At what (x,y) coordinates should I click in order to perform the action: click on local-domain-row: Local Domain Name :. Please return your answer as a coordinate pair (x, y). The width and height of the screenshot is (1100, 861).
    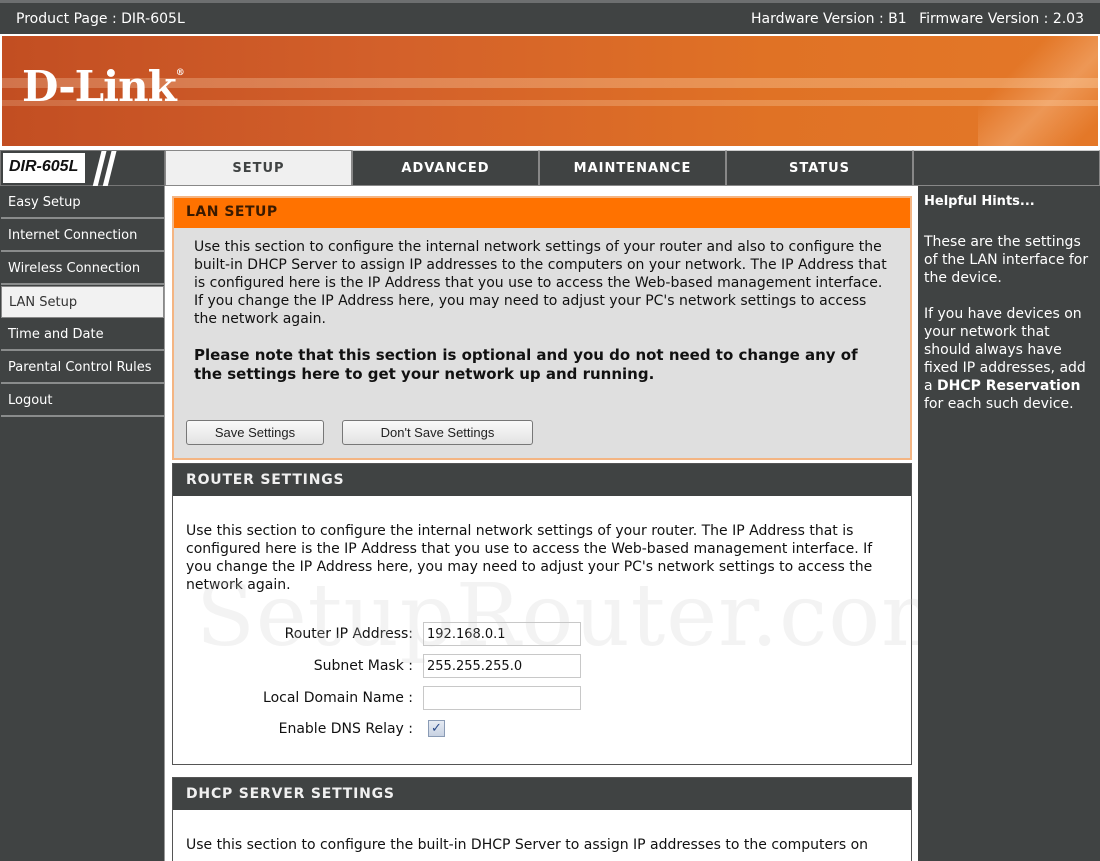
    Looking at the image, I should click on (377, 698).